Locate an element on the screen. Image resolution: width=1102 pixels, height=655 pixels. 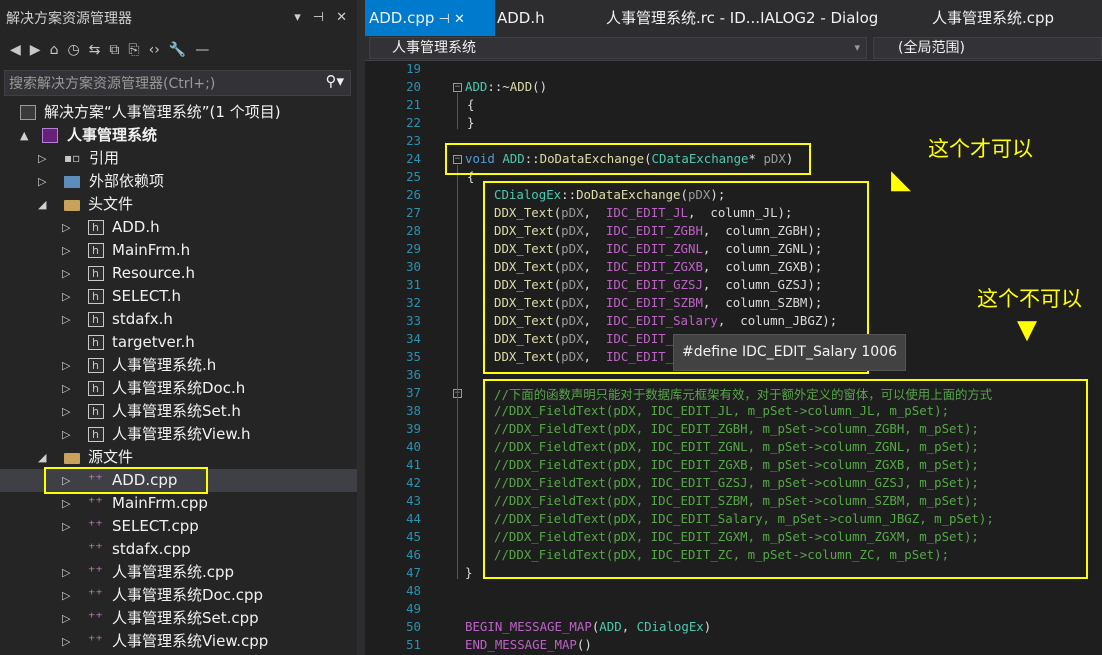
tree-item-label: 人事管理系统Set.h is located at coordinates (176, 411).